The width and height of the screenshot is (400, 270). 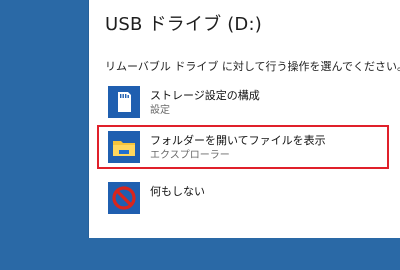 What do you see at coordinates (160, 110) in the screenshot?
I see `option-sublabel: 設定` at bounding box center [160, 110].